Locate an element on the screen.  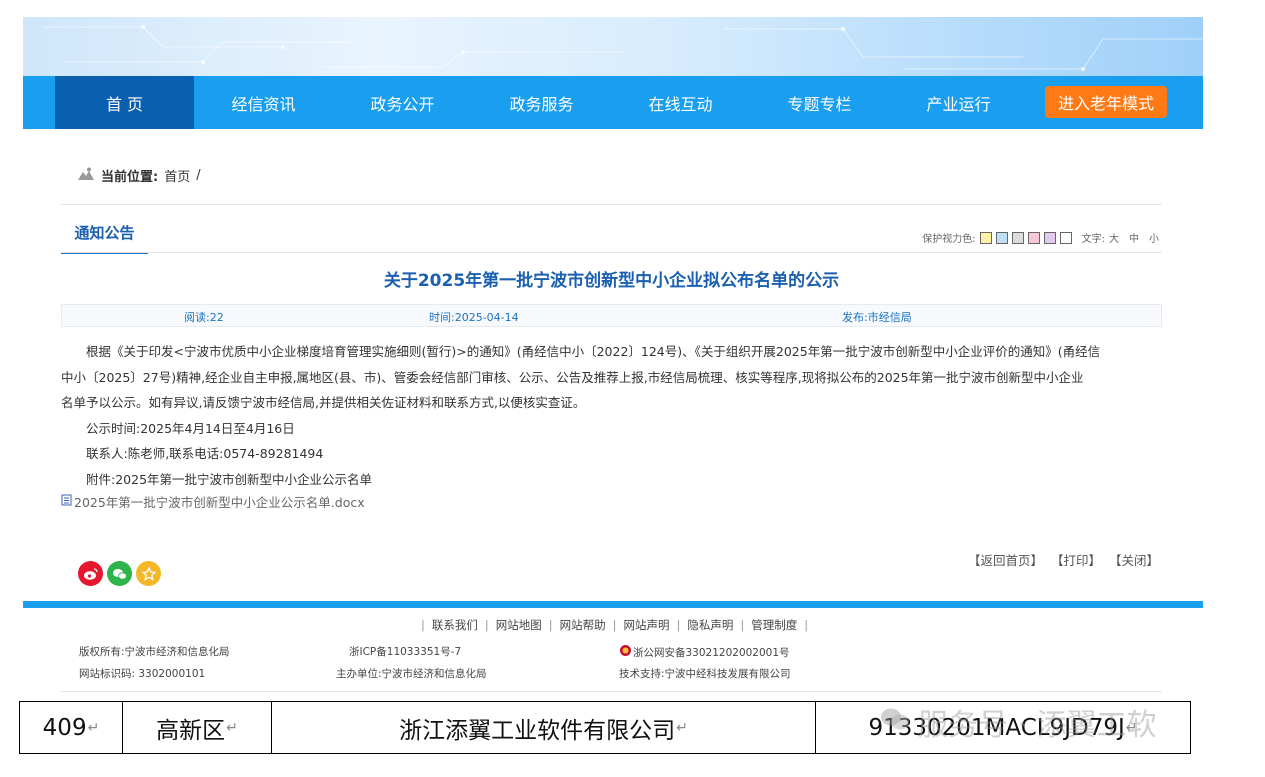
elder-mode-button: 进入老年模式 is located at coordinates (1106, 102).